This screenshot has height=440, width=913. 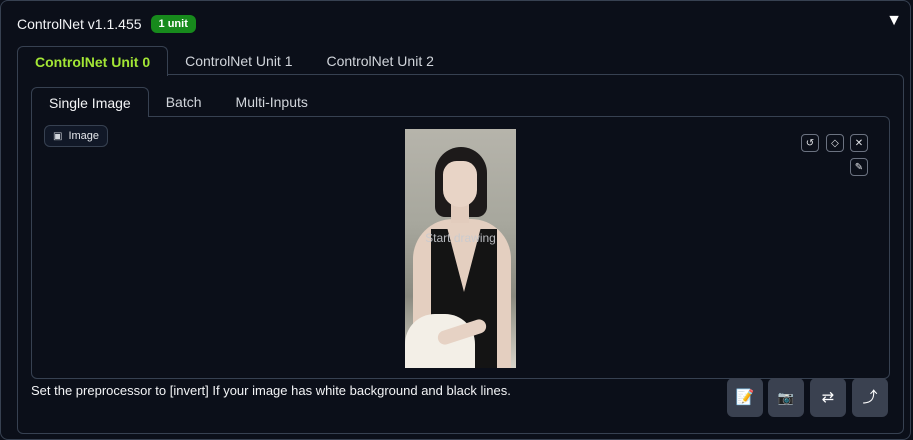 I want to click on unit-count-badge: 1 unit, so click(x=173, y=24).